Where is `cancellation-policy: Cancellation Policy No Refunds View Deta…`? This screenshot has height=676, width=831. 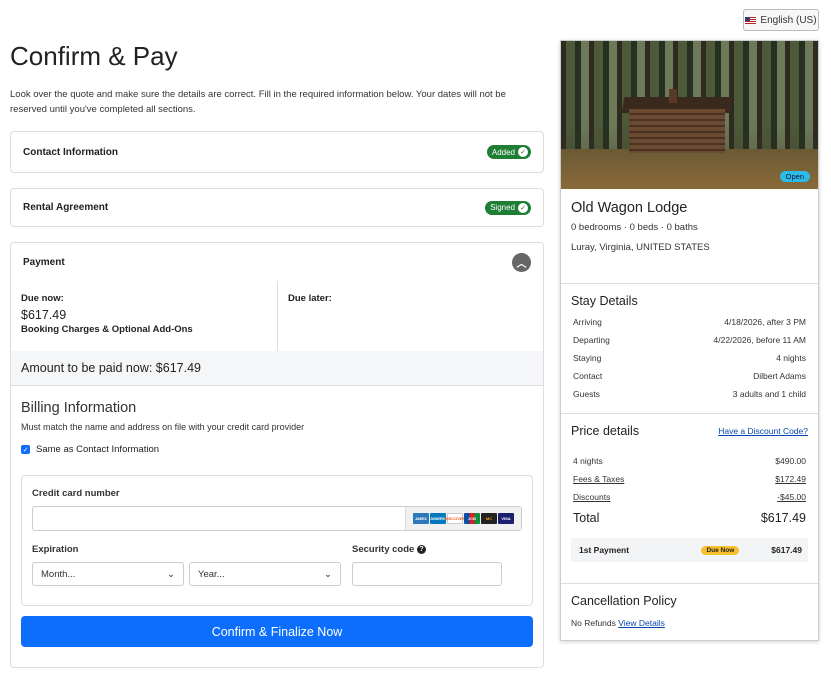 cancellation-policy: Cancellation Policy No Refunds View Deta… is located at coordinates (689, 606).